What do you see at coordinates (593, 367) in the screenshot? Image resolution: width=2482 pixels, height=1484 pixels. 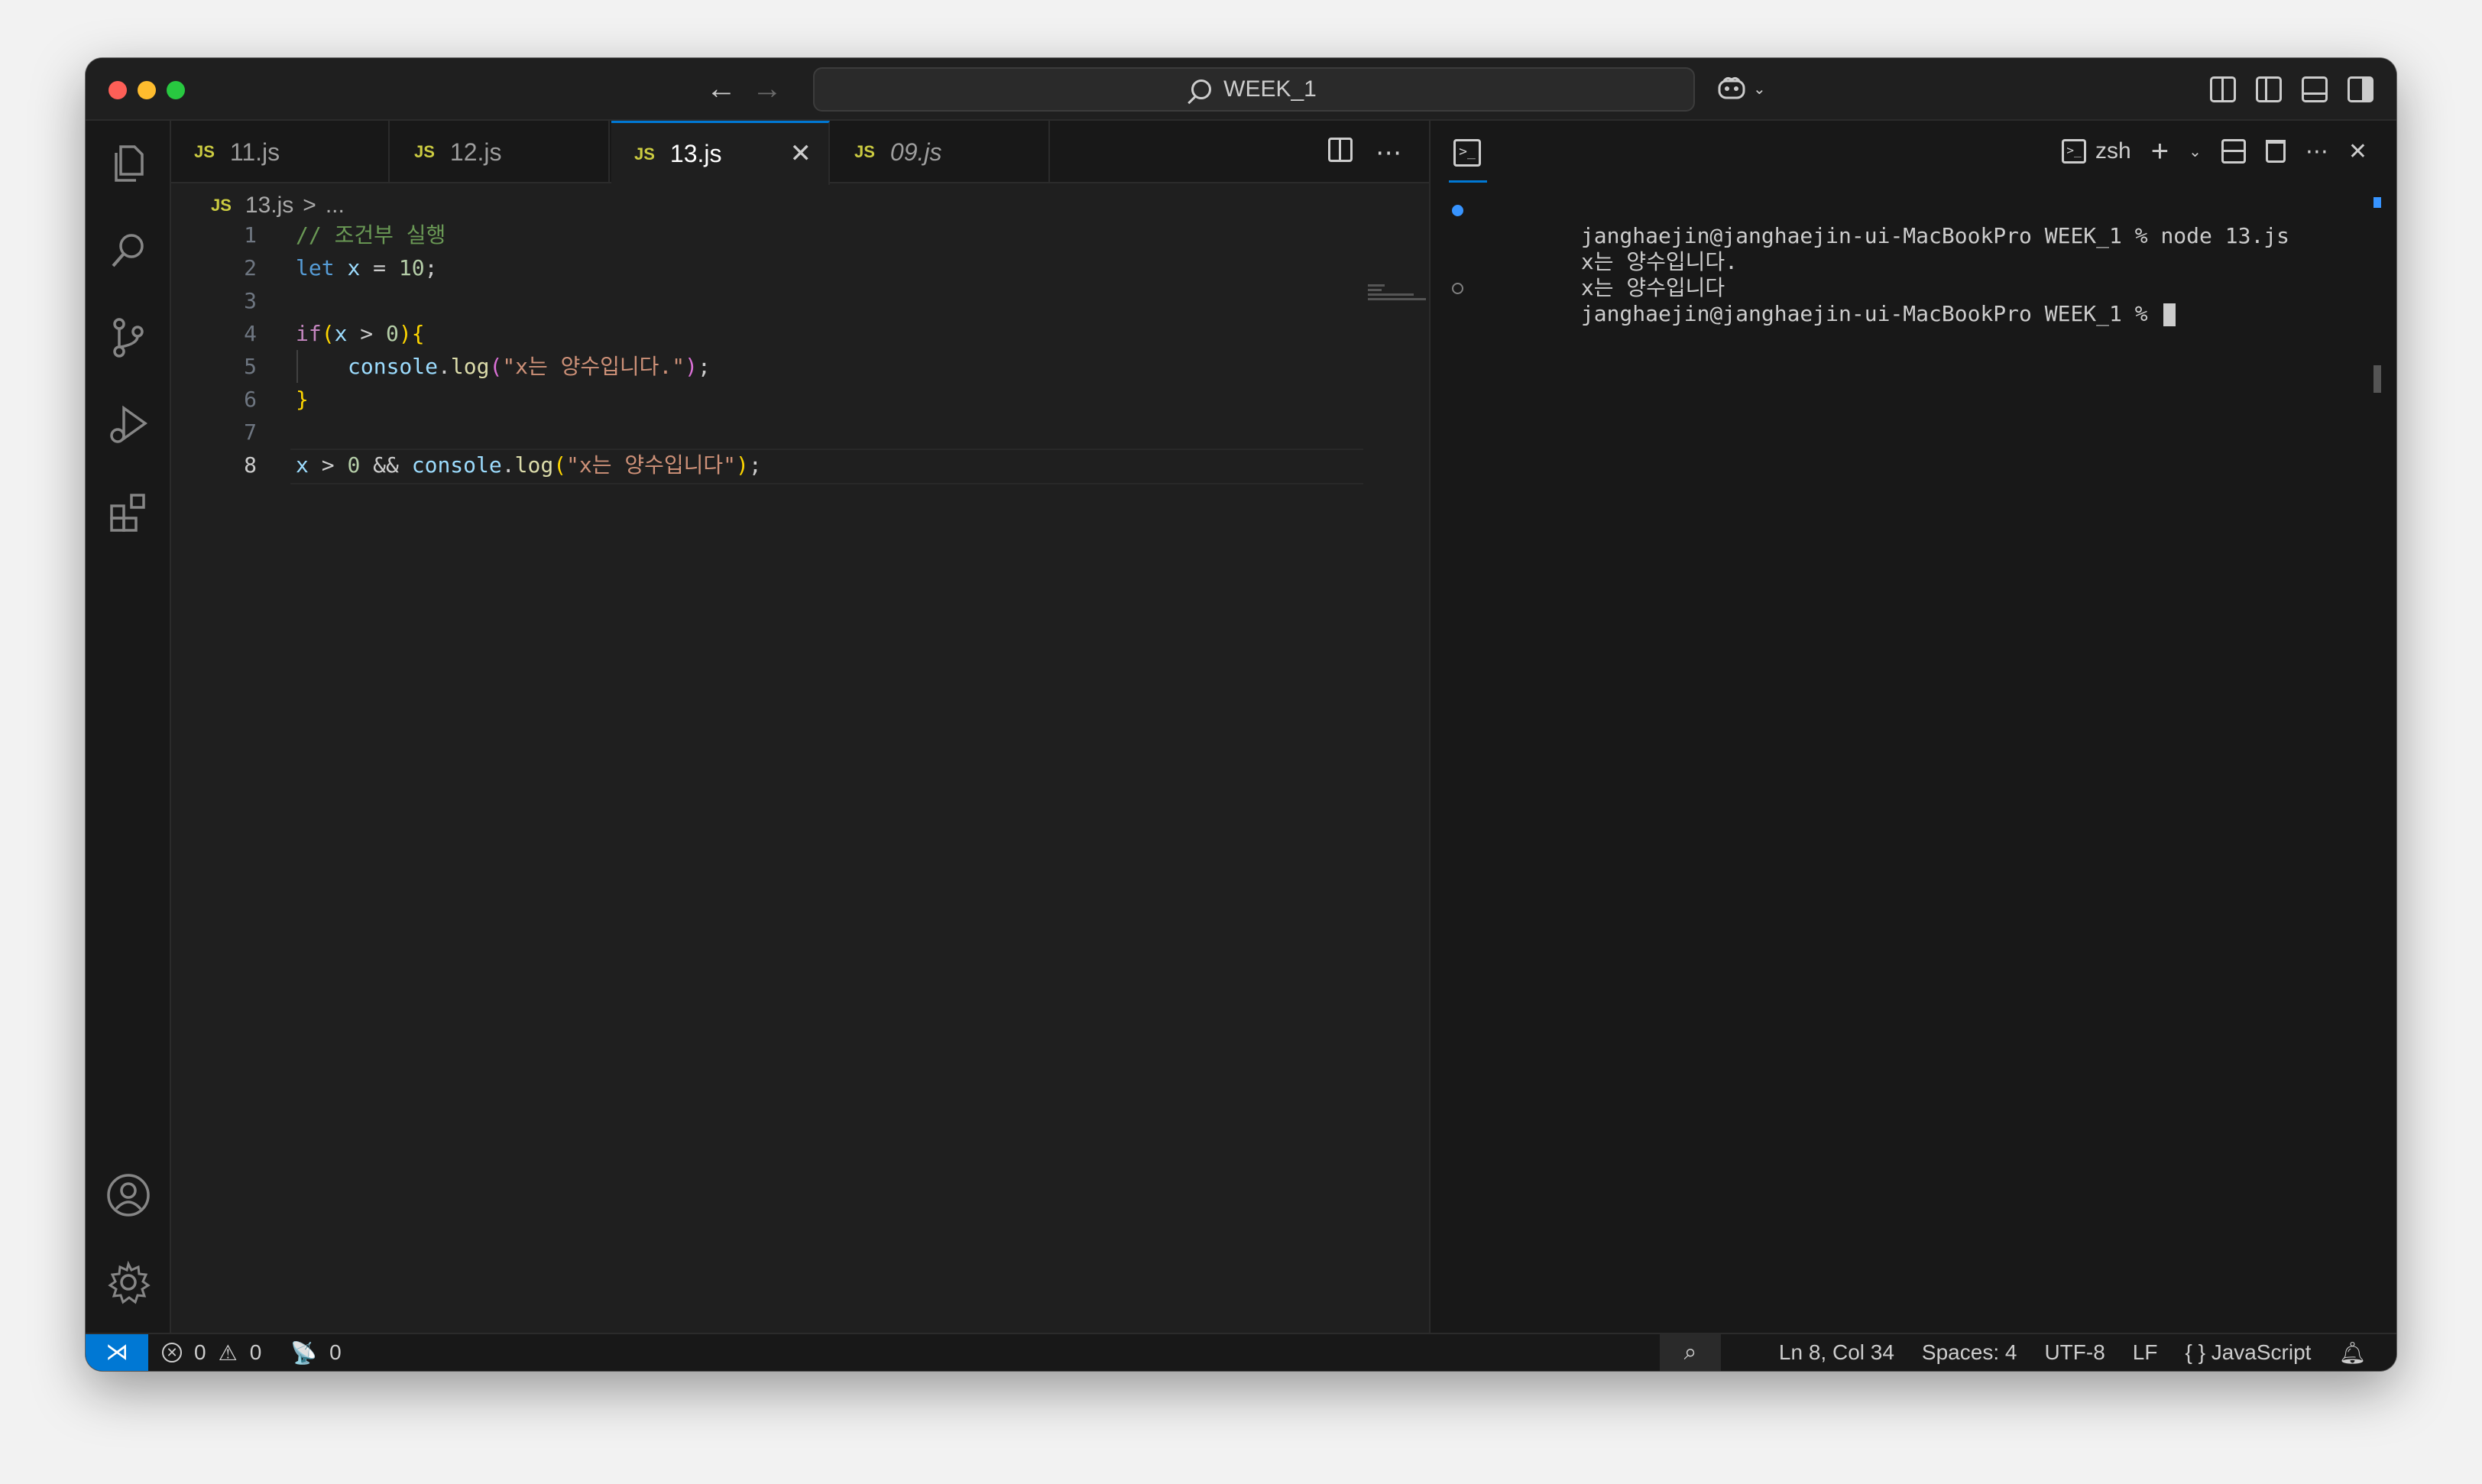 I see `code-token: "x는 양수입니다."` at bounding box center [593, 367].